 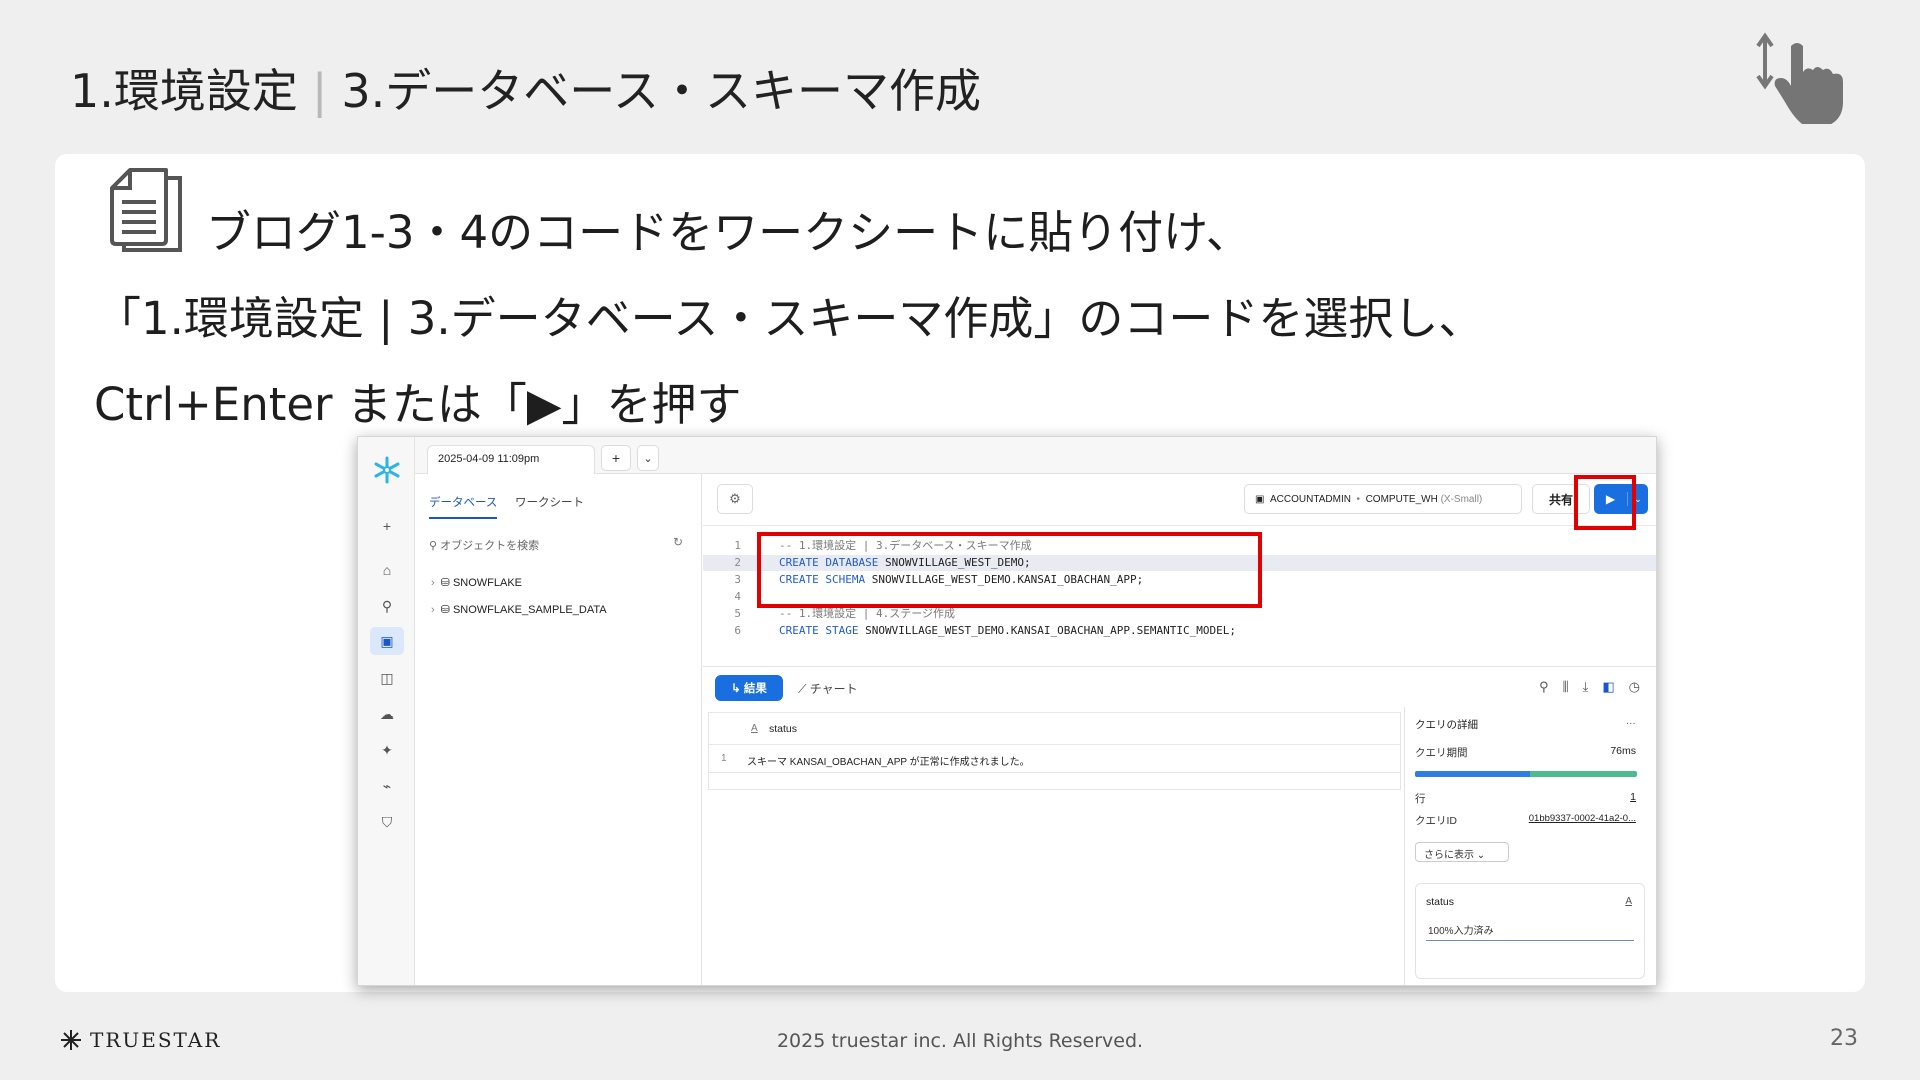 What do you see at coordinates (1035, 456) in the screenshot?
I see `tab-bar: 2025-04-09 11:09pm + ⌄` at bounding box center [1035, 456].